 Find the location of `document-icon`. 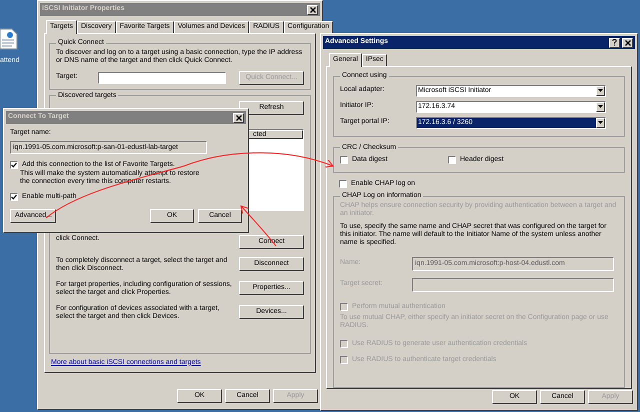

document-icon is located at coordinates (9, 39).